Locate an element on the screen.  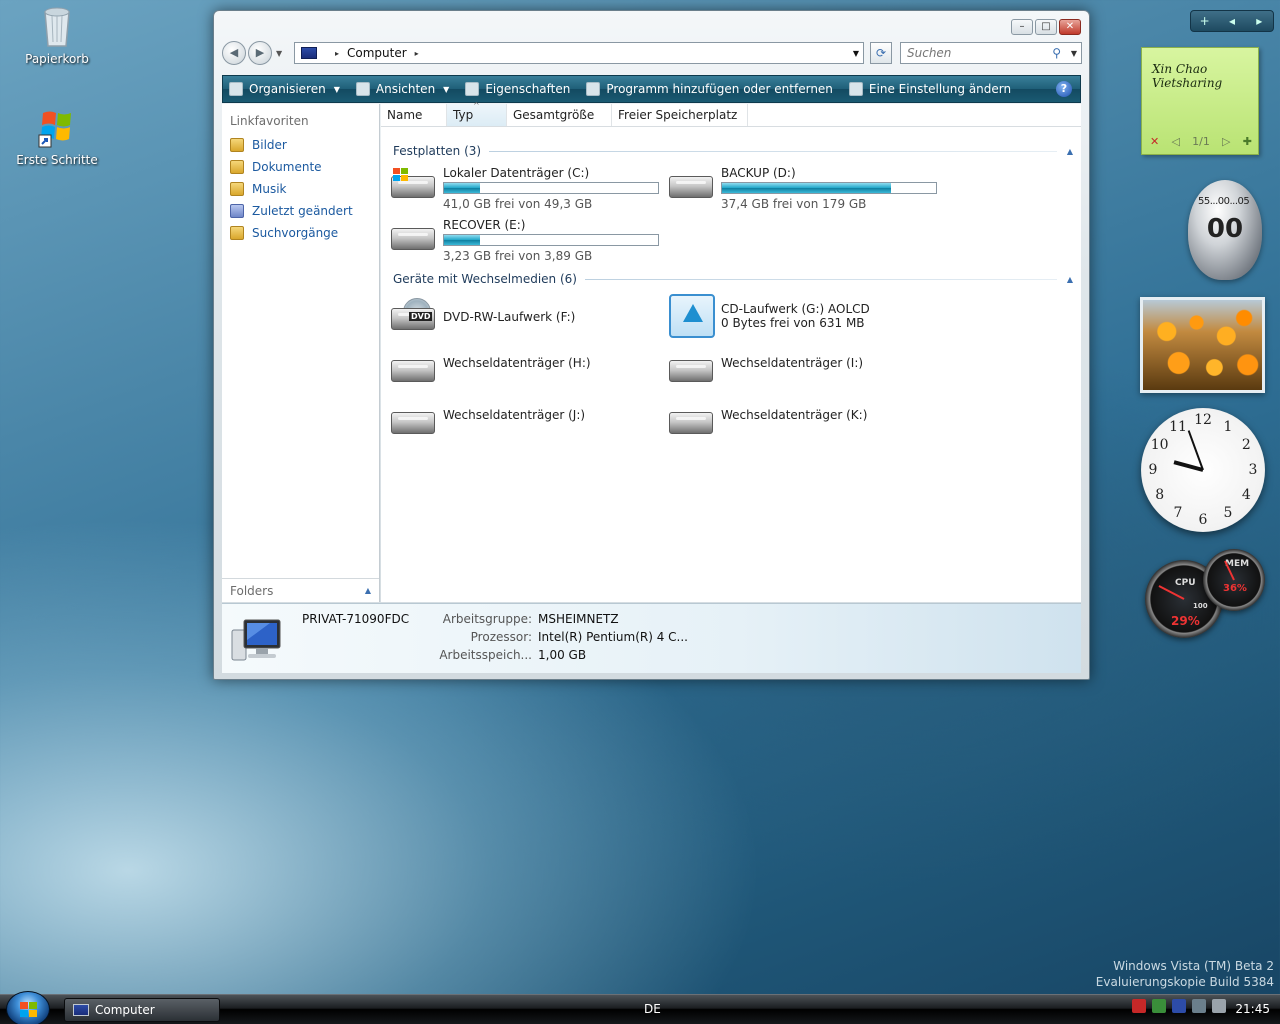
clock-number: 1 is located at coordinates (1228, 426).